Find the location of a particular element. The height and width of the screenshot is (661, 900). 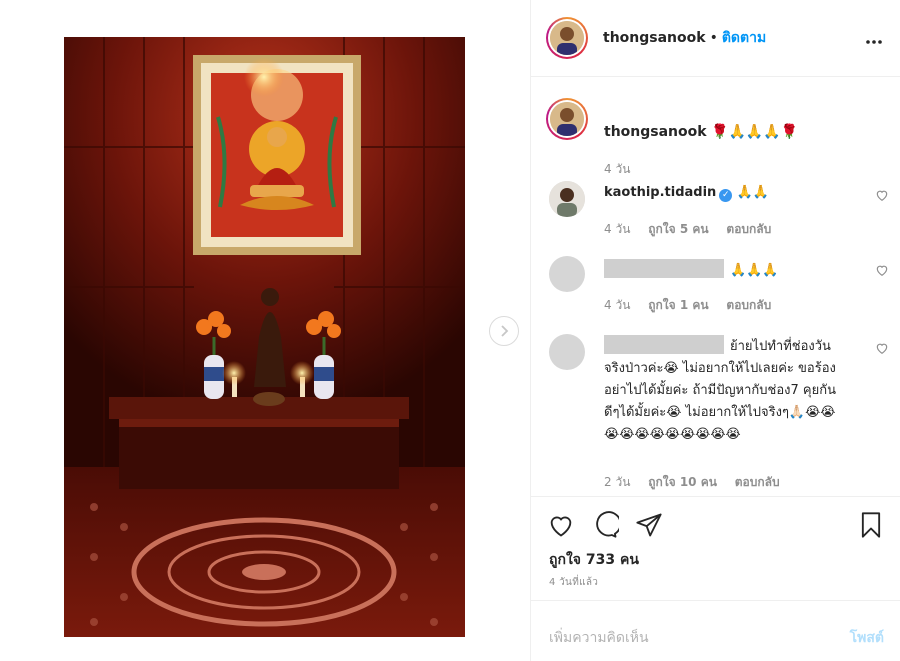

share-button is located at coordinates (649, 525).